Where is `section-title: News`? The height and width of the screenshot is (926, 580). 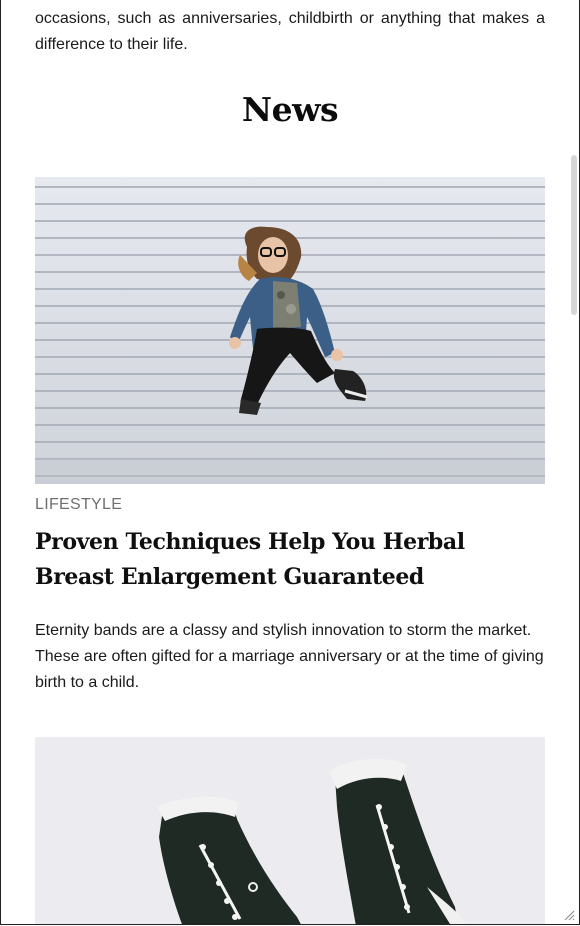 section-title: News is located at coordinates (290, 109).